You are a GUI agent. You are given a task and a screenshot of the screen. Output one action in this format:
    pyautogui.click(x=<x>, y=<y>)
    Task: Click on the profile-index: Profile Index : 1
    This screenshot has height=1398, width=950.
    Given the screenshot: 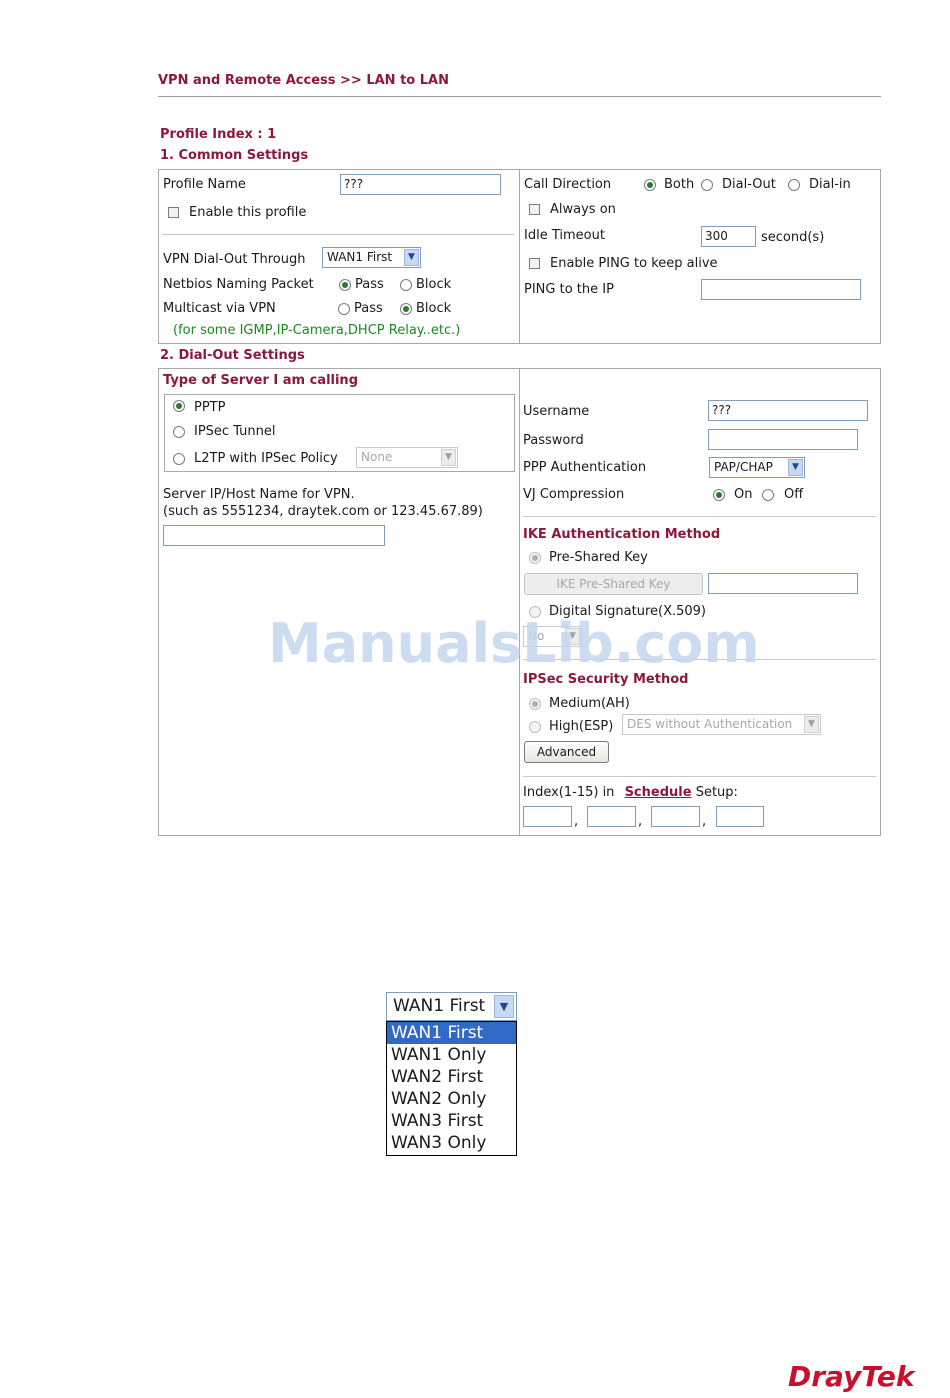 What is the action you would take?
    pyautogui.click(x=218, y=134)
    